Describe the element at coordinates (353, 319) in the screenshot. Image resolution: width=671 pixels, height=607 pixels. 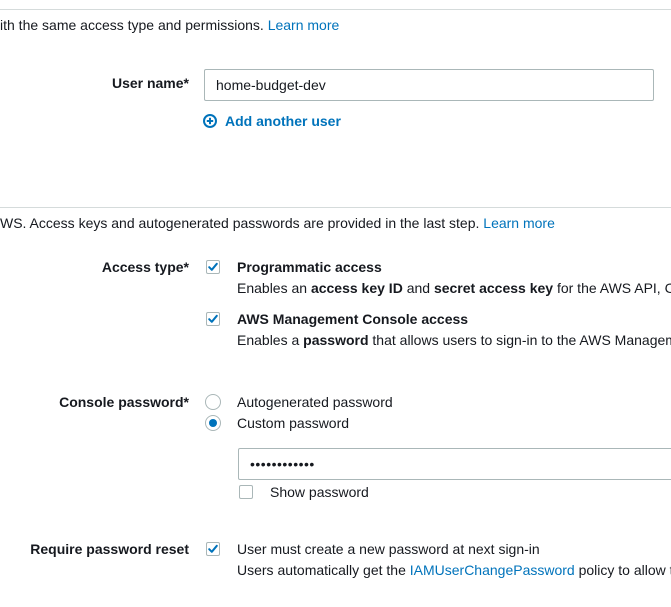
I see `console-access-title: AWS Management Console access` at that location.